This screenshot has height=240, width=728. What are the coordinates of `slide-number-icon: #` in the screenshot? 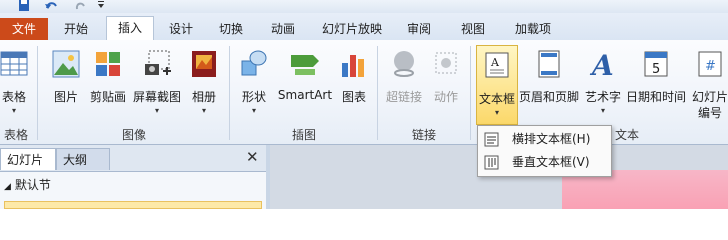 It's located at (710, 64).